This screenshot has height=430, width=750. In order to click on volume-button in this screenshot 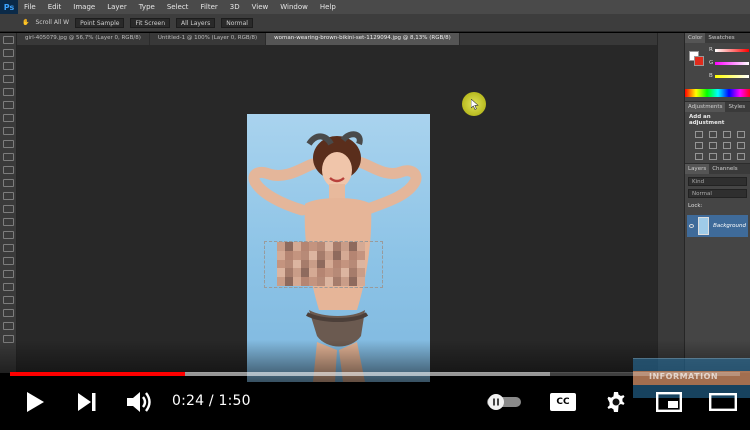, I will do `click(140, 402)`.